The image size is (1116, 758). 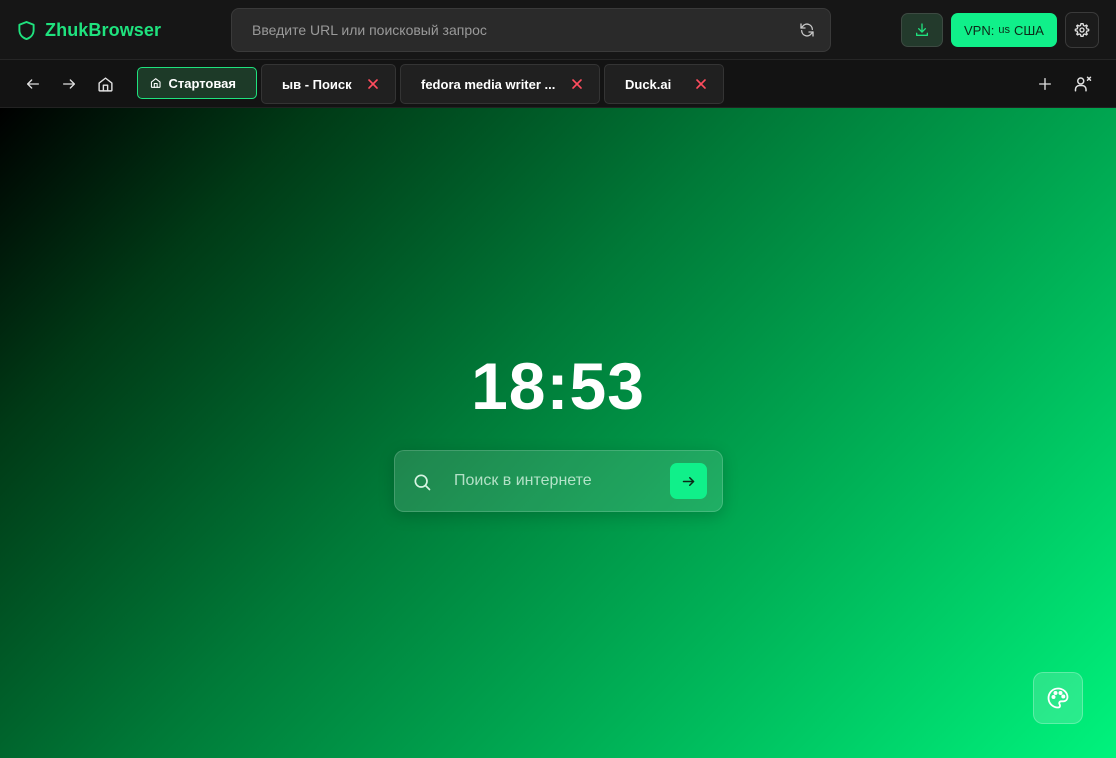 I want to click on app-name: ZhukBrowser, so click(x=103, y=29).